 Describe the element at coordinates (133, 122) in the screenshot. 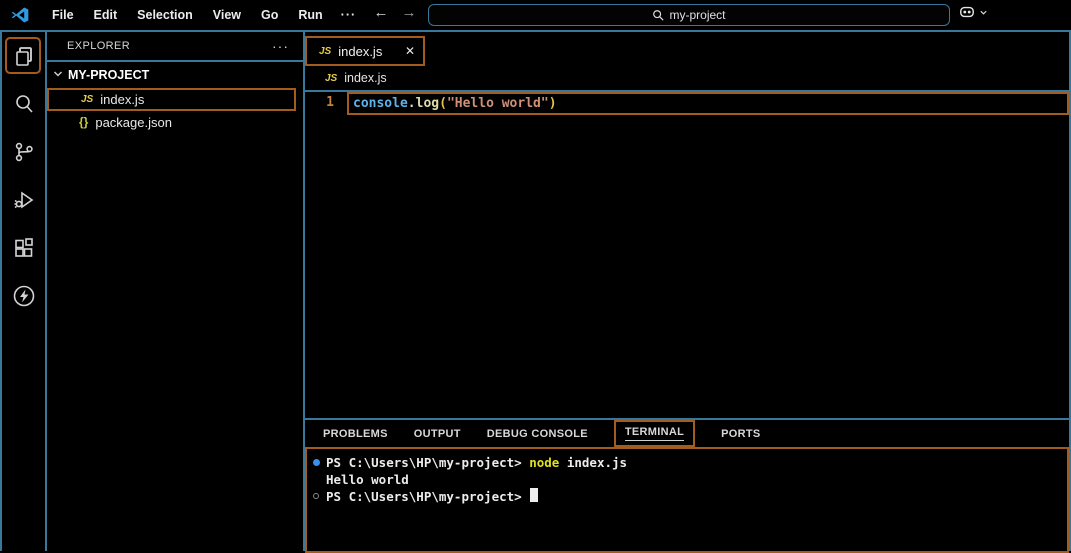

I see `file-label: package.json` at that location.